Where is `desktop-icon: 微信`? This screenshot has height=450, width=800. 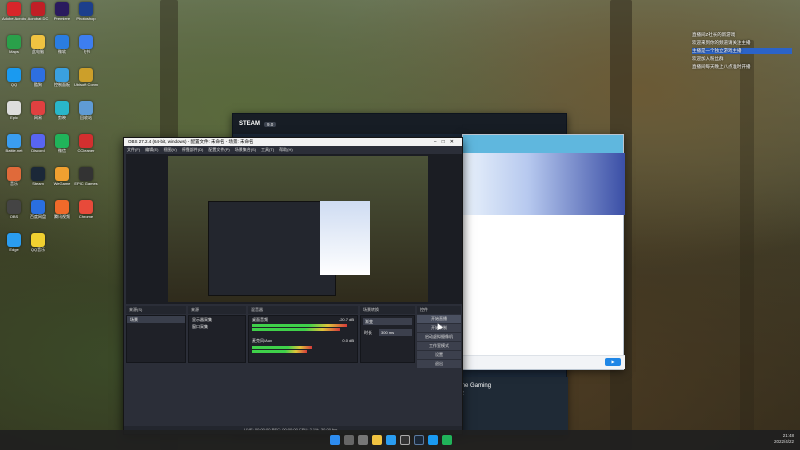 desktop-icon: 微信 is located at coordinates (62, 149).